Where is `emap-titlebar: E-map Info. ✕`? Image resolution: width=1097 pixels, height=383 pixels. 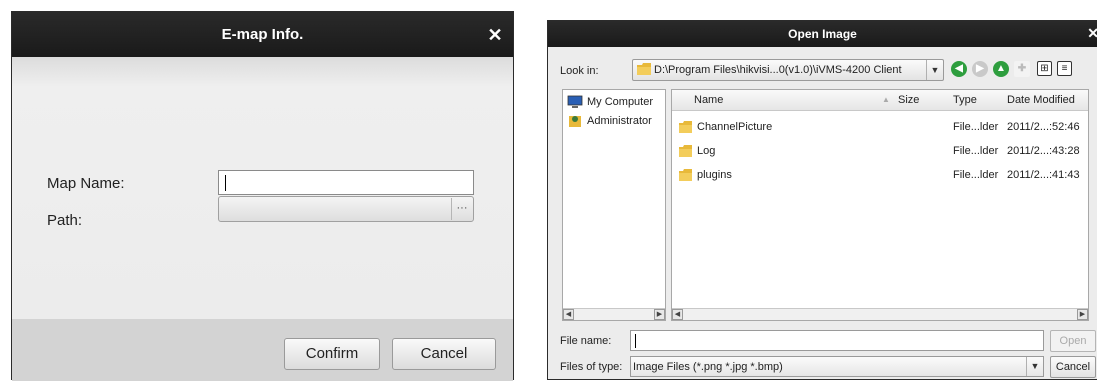 emap-titlebar: E-map Info. ✕ is located at coordinates (262, 34).